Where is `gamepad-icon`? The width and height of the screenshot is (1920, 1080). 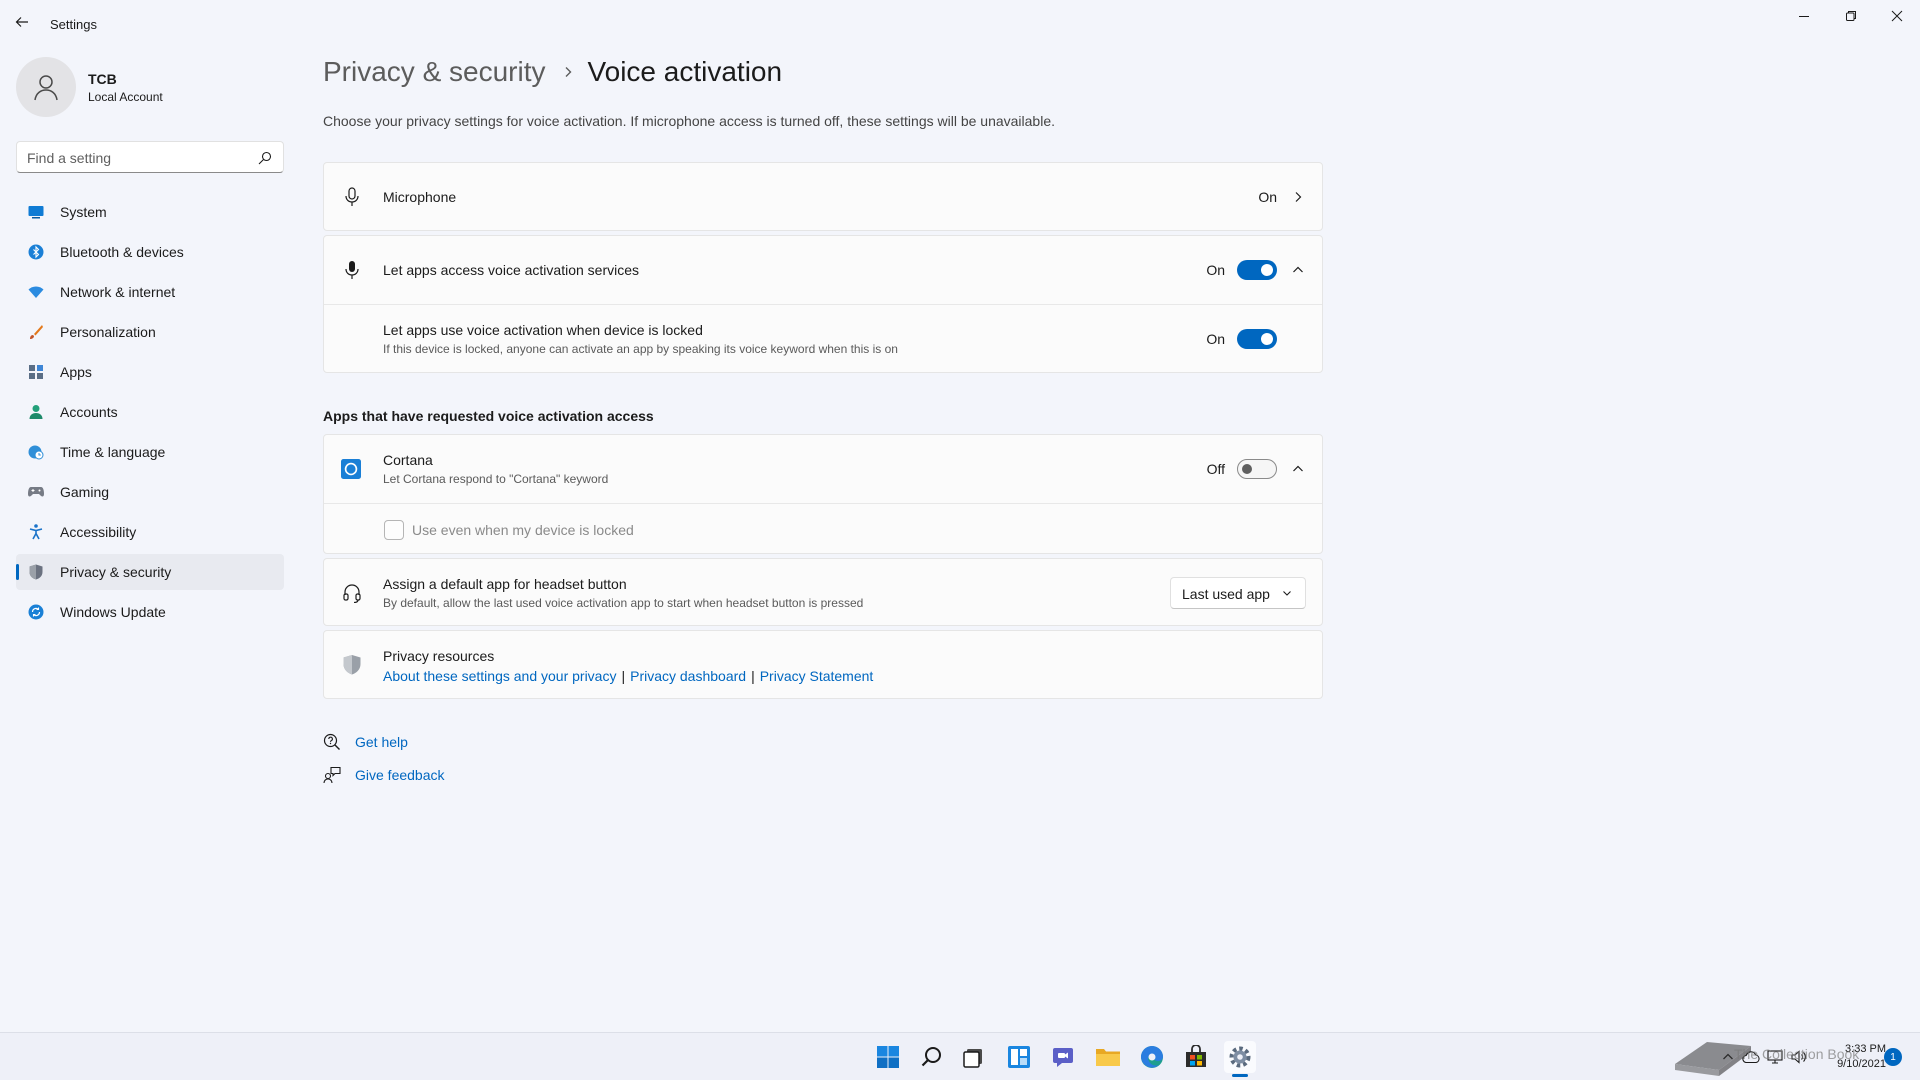
gamepad-icon is located at coordinates (36, 492).